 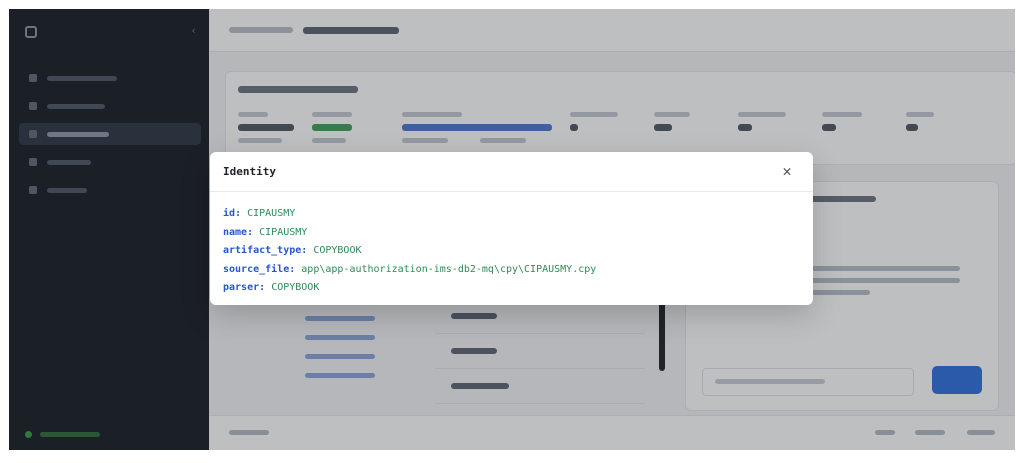 I want to click on field-artifact-type: artifact_type: COPYBOOK, so click(x=511, y=251).